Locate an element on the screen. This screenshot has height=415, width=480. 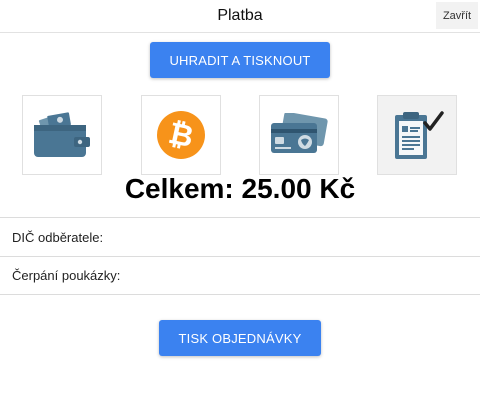
dic-field: DIČ odběratele: is located at coordinates (57, 237).